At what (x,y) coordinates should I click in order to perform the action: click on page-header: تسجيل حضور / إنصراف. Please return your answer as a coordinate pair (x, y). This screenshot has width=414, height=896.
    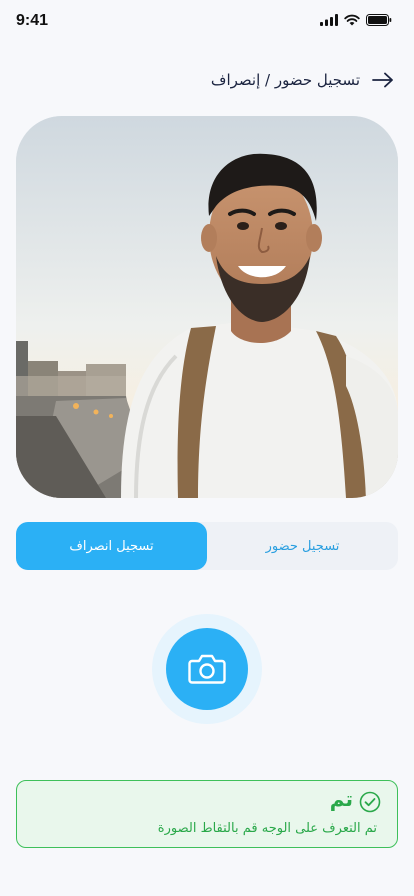
    Looking at the image, I should click on (302, 80).